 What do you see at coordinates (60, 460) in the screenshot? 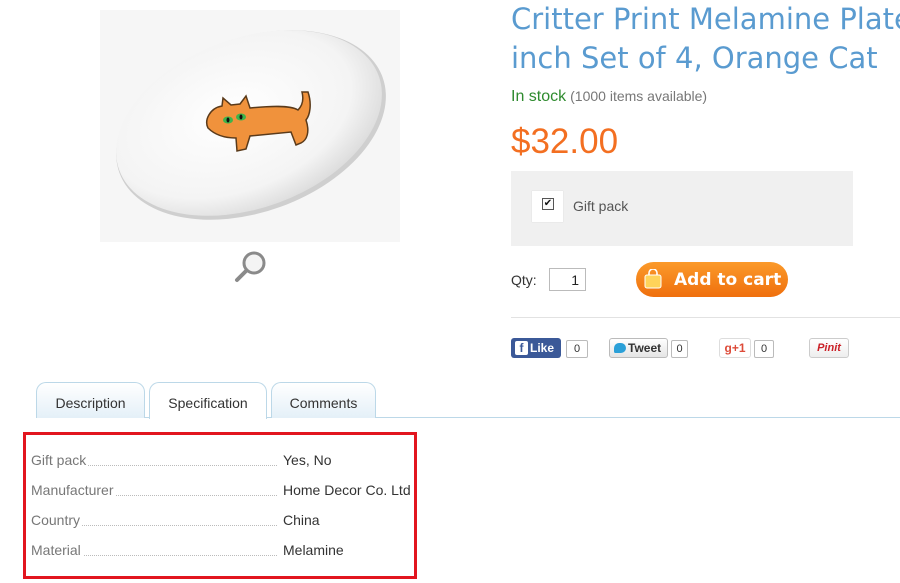
I see `spec-name: Gift pack` at bounding box center [60, 460].